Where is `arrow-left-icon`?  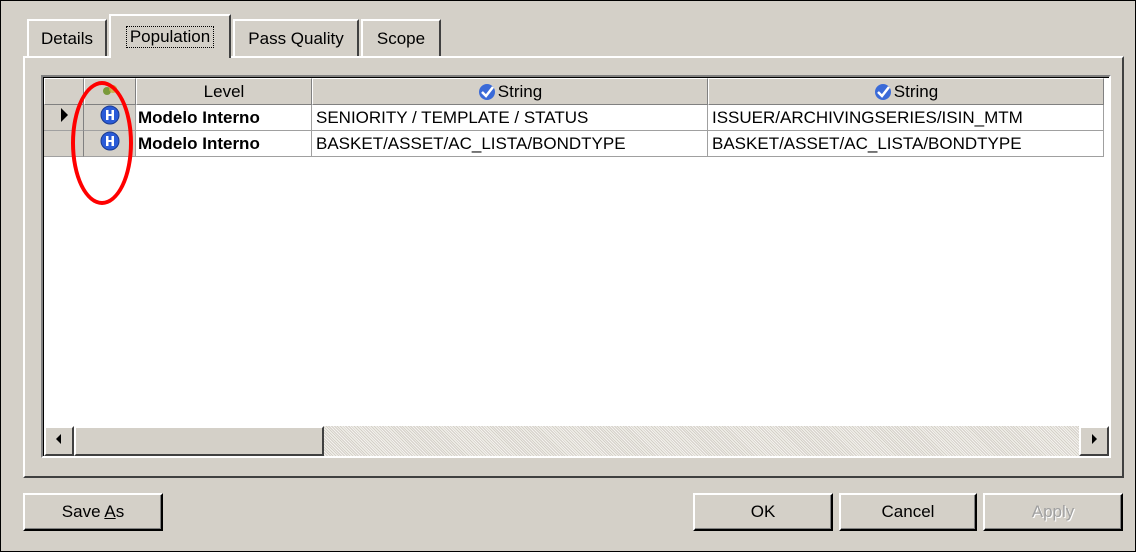
arrow-left-icon is located at coordinates (59, 441).